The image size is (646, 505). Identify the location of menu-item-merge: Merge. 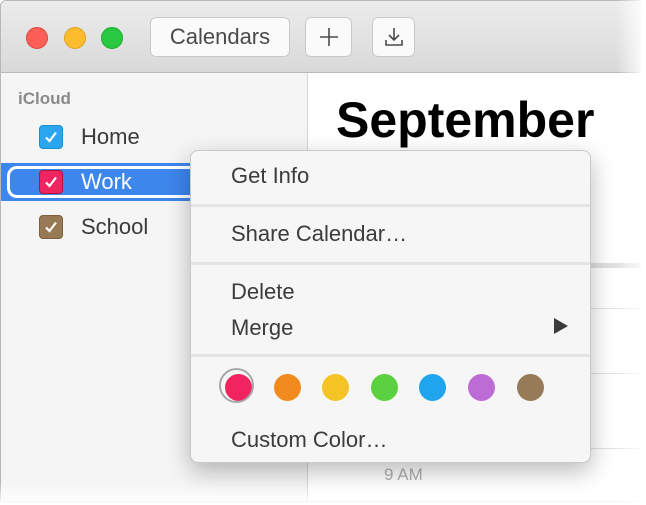
(262, 328).